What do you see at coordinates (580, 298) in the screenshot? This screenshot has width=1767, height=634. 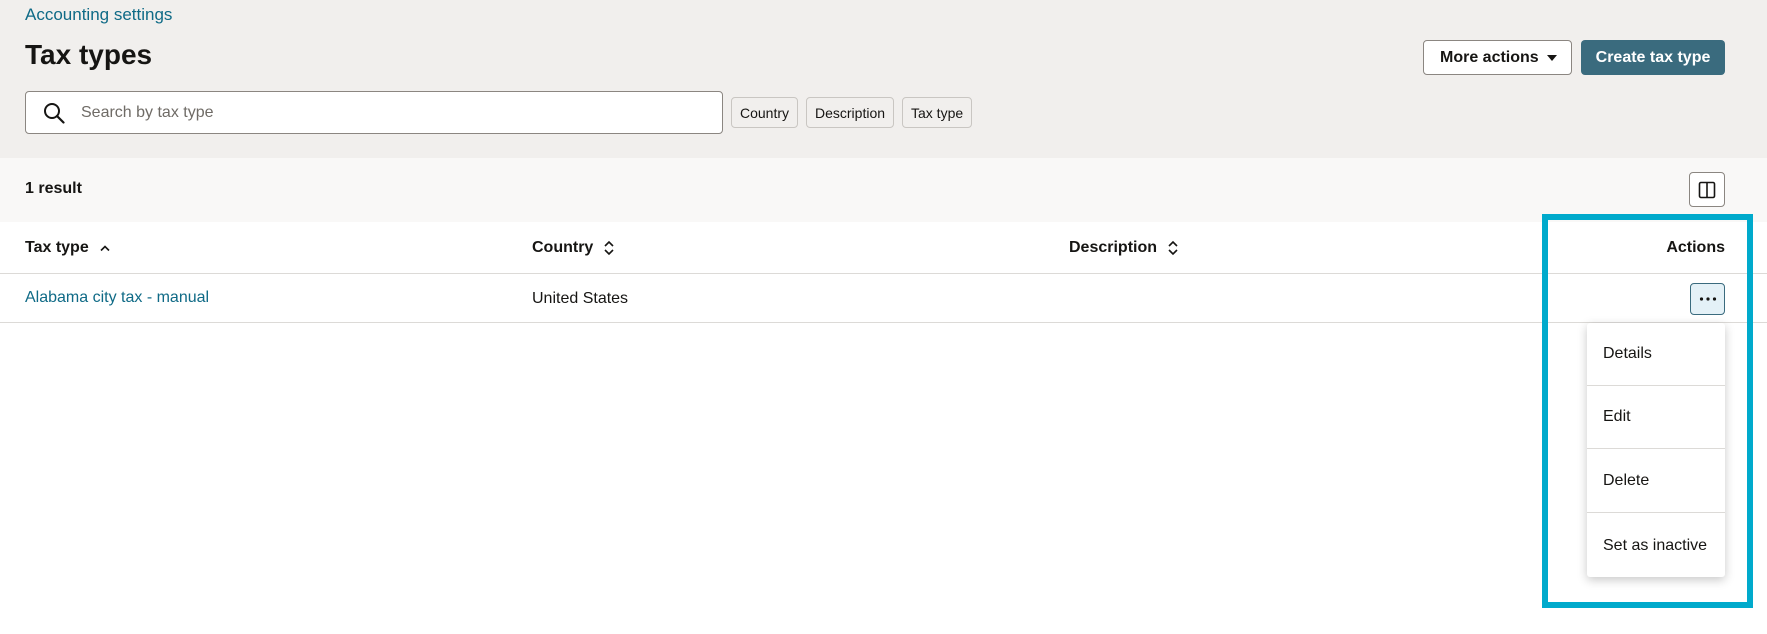 I see `country-cell: United States` at bounding box center [580, 298].